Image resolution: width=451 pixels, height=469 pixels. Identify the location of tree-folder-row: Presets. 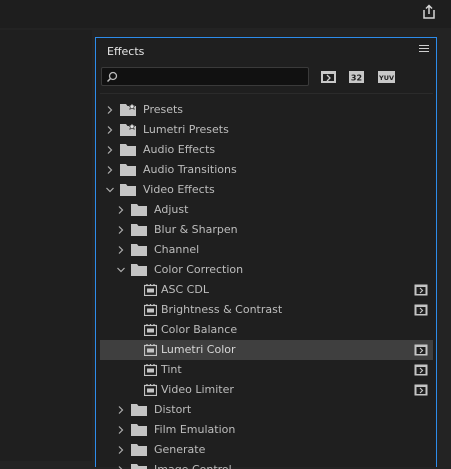
(266, 110).